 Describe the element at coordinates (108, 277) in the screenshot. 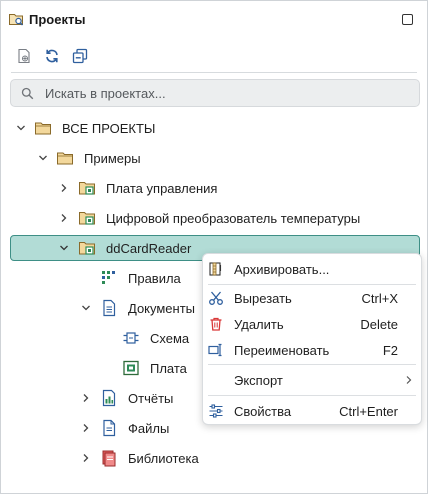

I see `rules-icon` at that location.